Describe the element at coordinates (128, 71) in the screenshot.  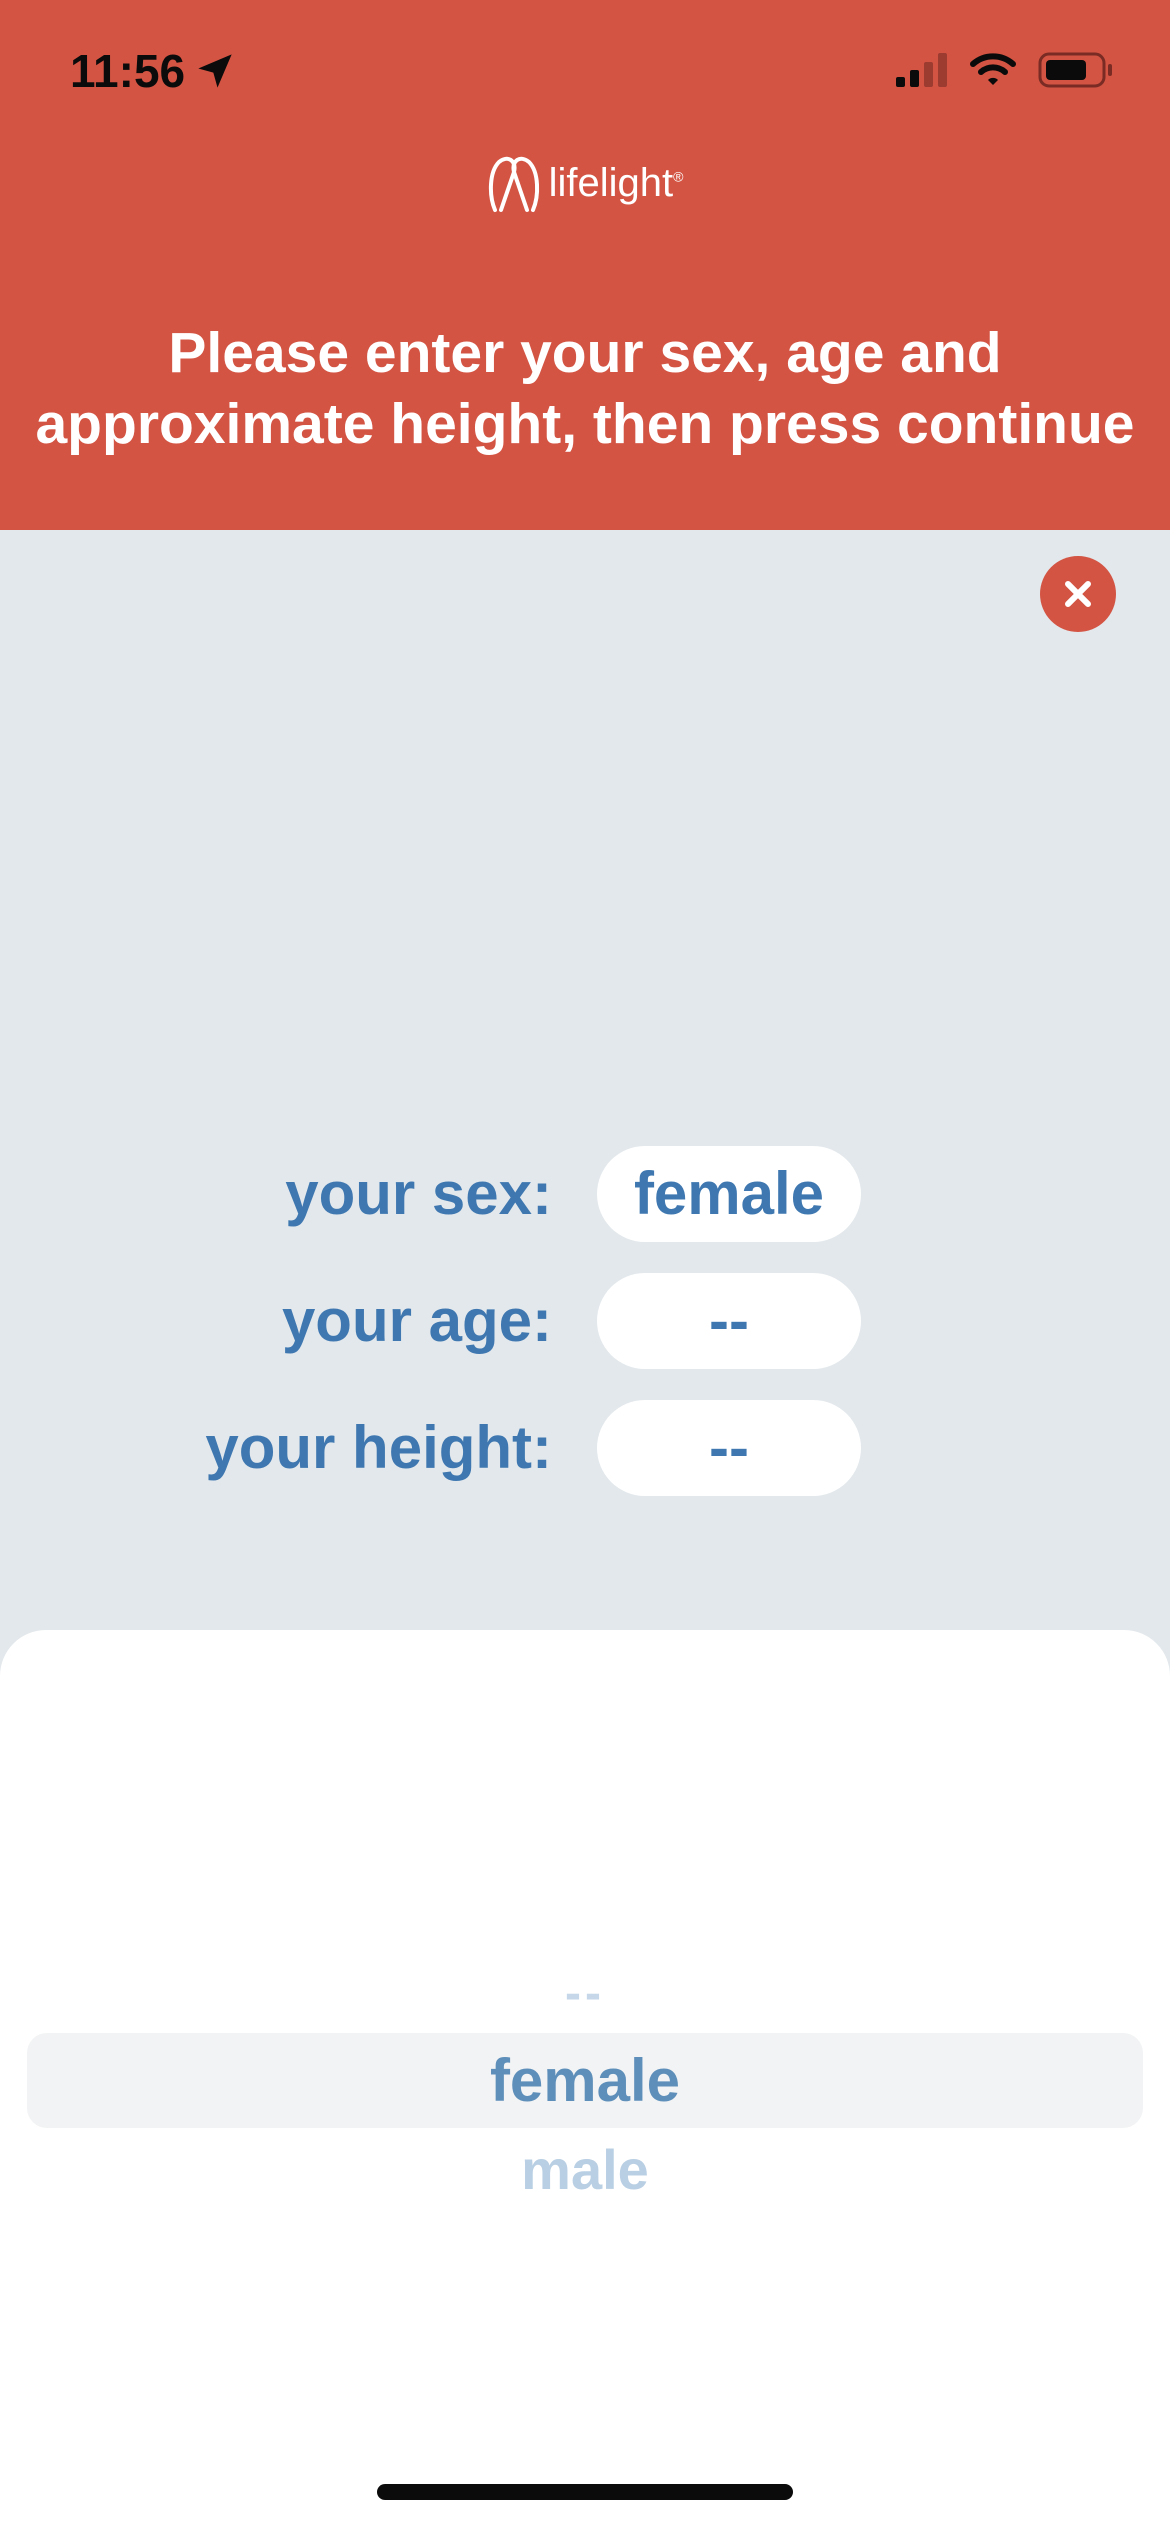
I see `status-time-text: 11:56` at that location.